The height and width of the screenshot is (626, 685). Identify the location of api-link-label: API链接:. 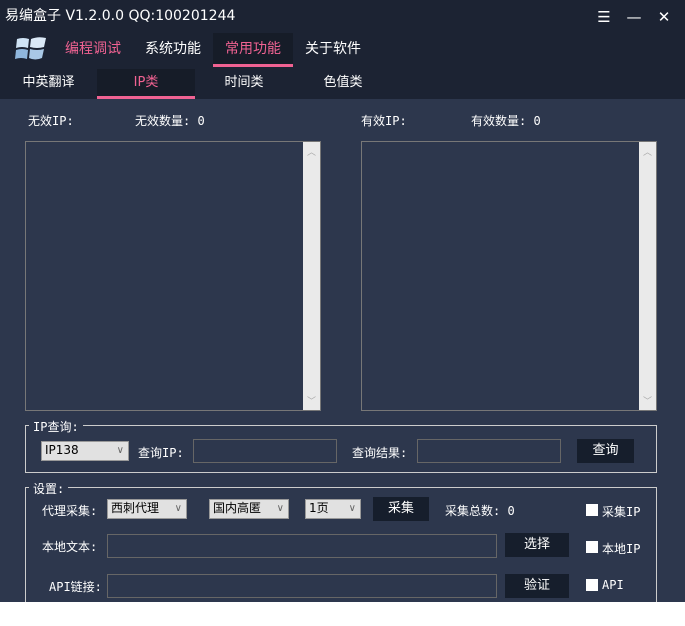
(75, 587).